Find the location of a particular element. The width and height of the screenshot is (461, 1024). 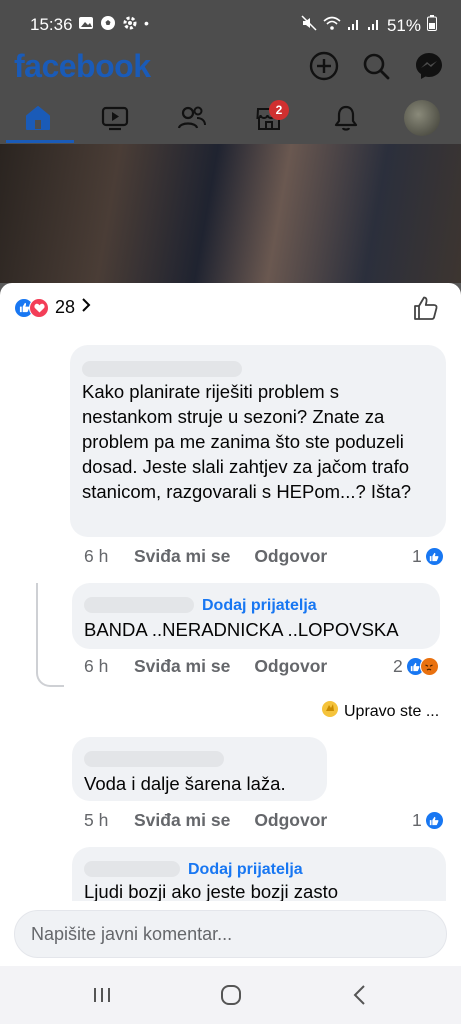

gear-icon is located at coordinates (130, 25).